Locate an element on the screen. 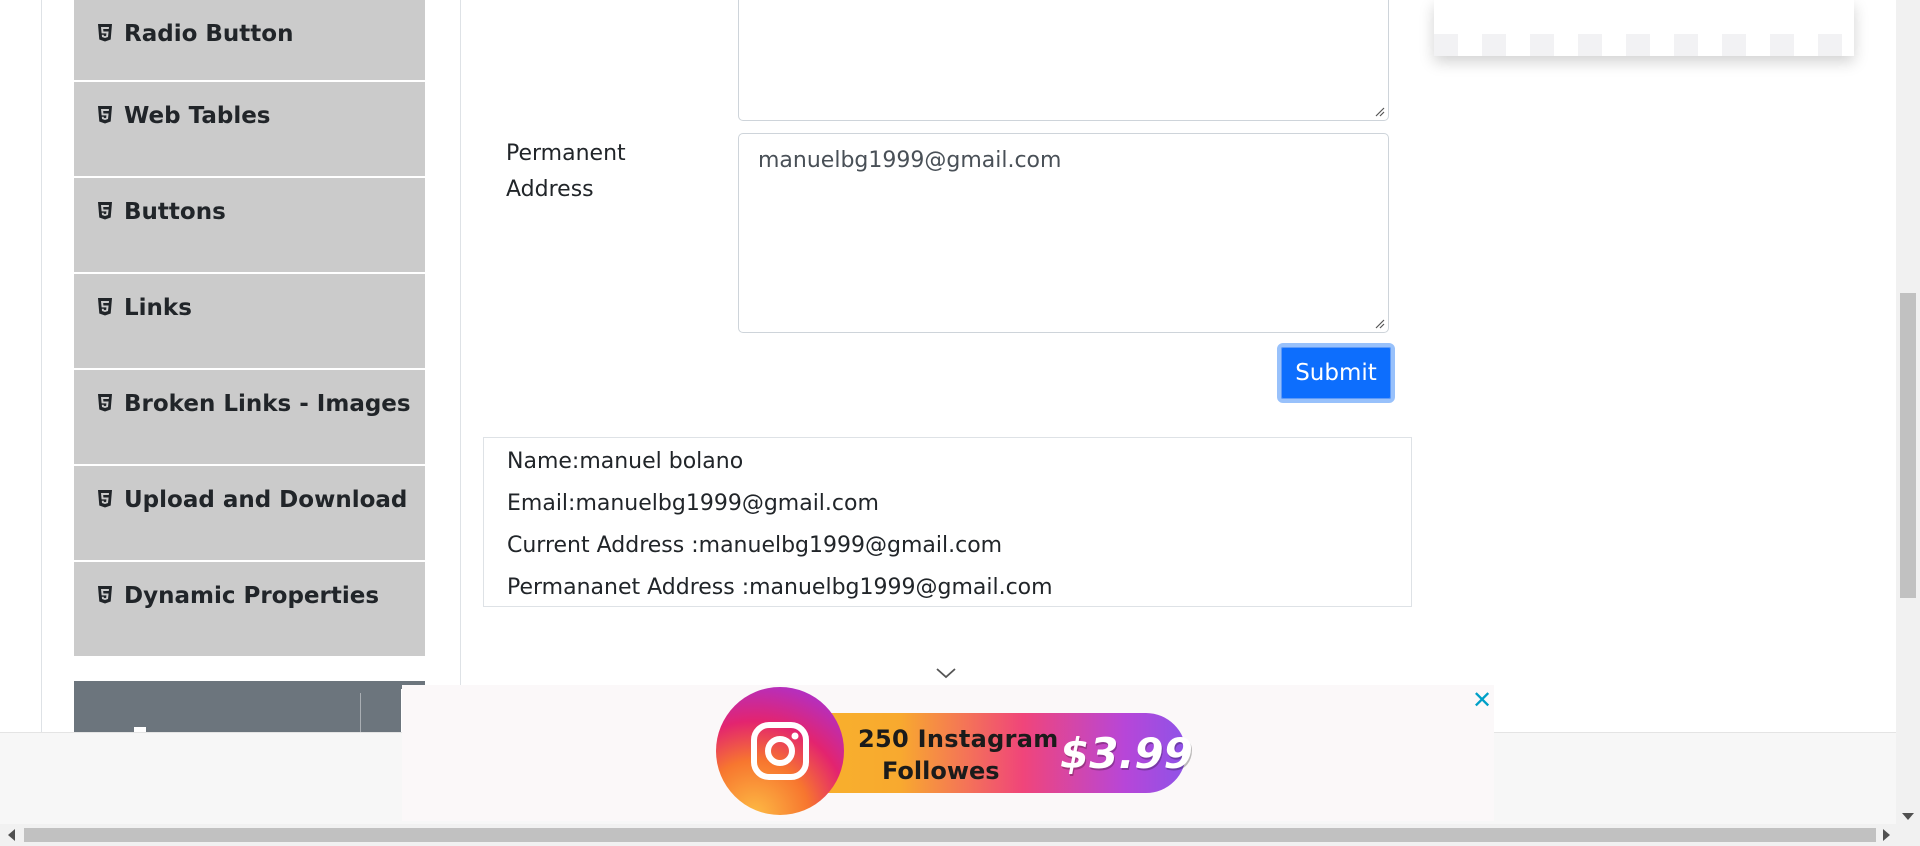 This screenshot has width=1920, height=846. horizontal-scrollbar is located at coordinates (960, 835).